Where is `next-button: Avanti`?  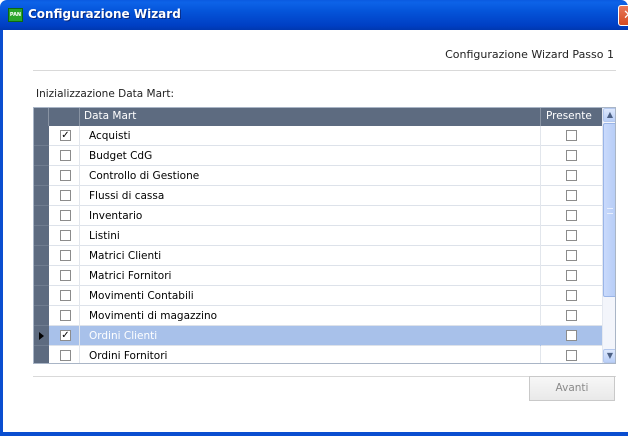 next-button: Avanti is located at coordinates (572, 388).